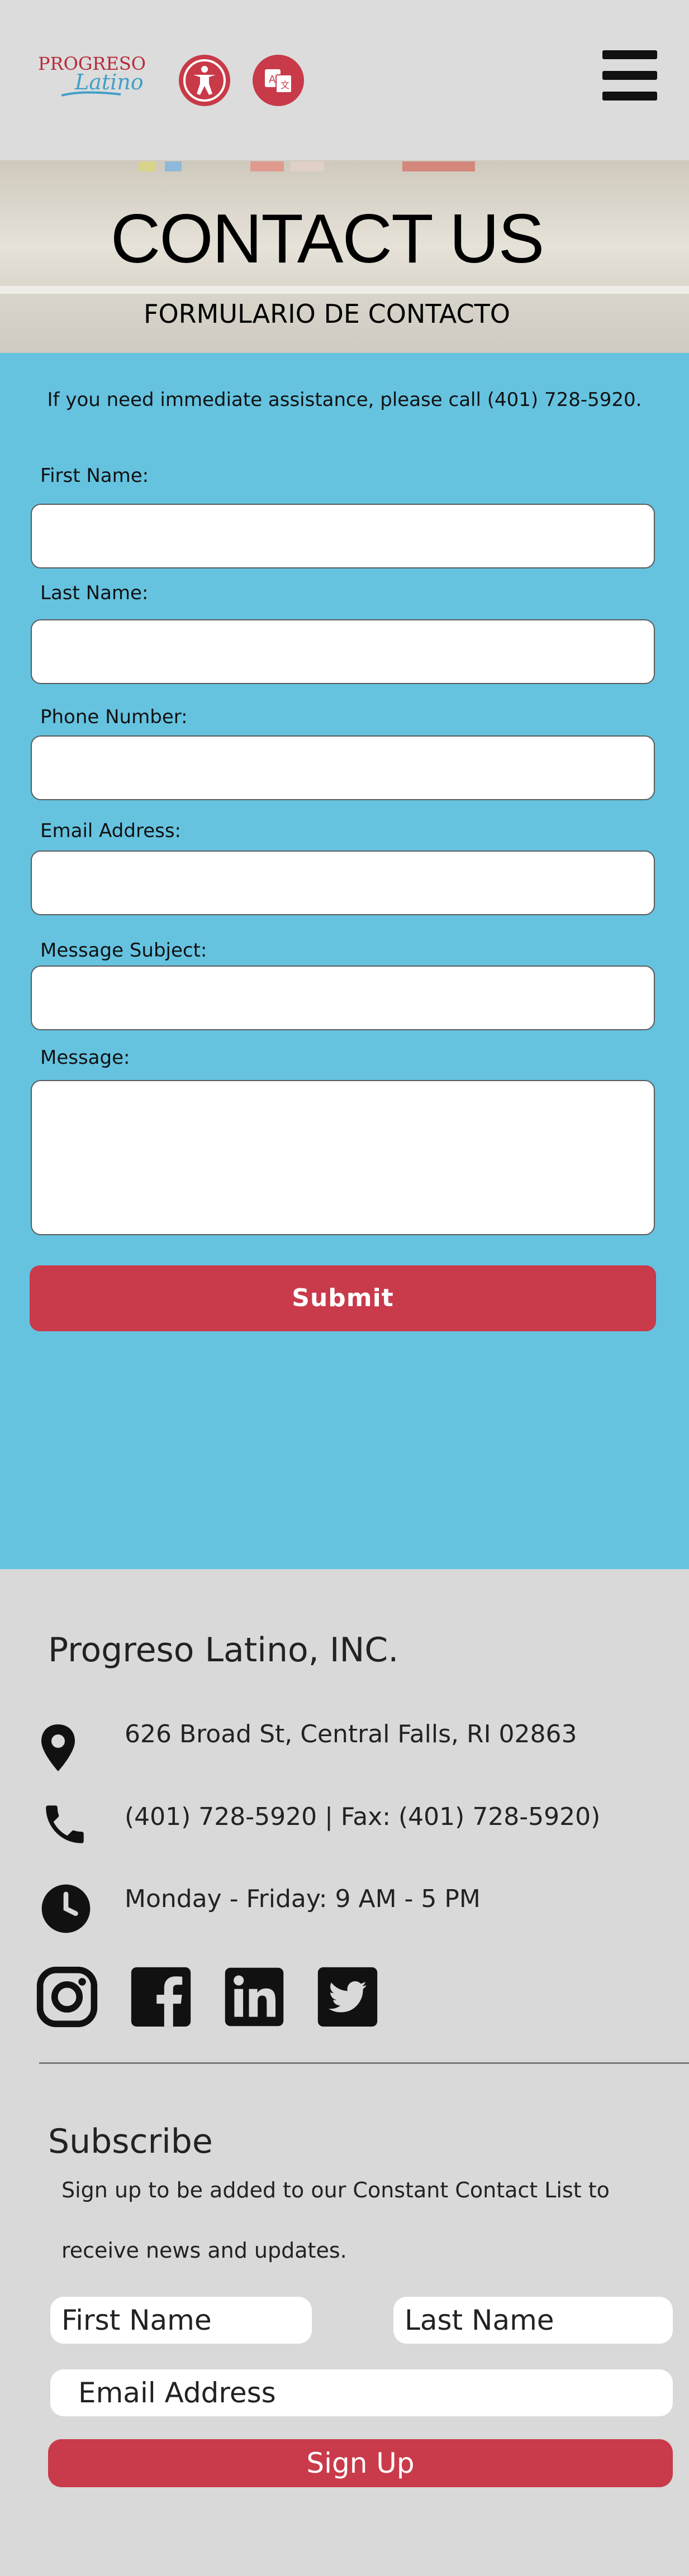 The height and width of the screenshot is (2576, 689). I want to click on accessibility-icon, so click(204, 80).